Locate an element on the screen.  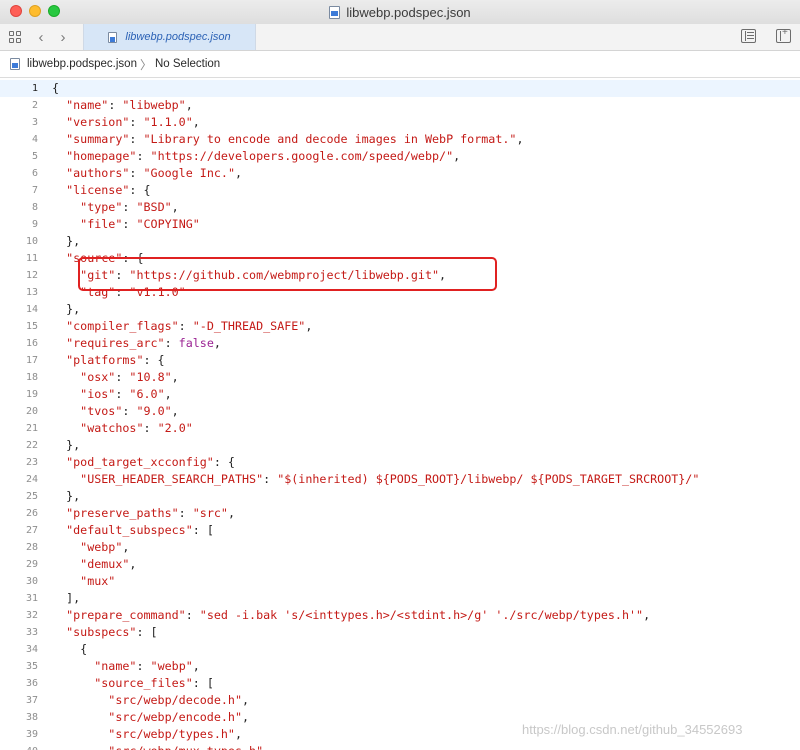
code-line: 10 }, is located at coordinates (400, 241).